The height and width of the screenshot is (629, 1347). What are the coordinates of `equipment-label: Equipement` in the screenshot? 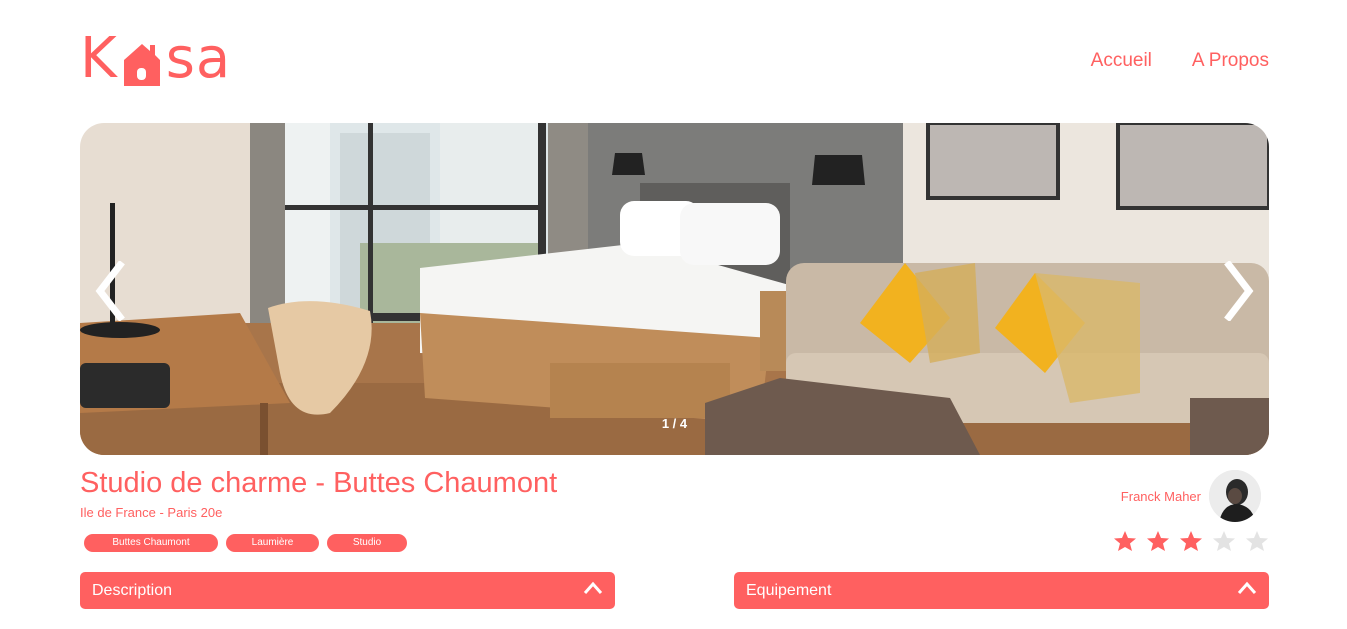 It's located at (789, 590).